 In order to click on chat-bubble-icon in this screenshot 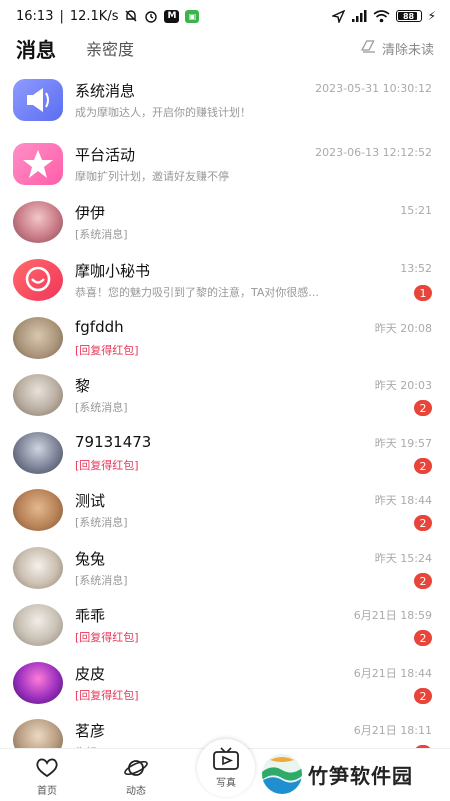, I will do `click(38, 280)`.